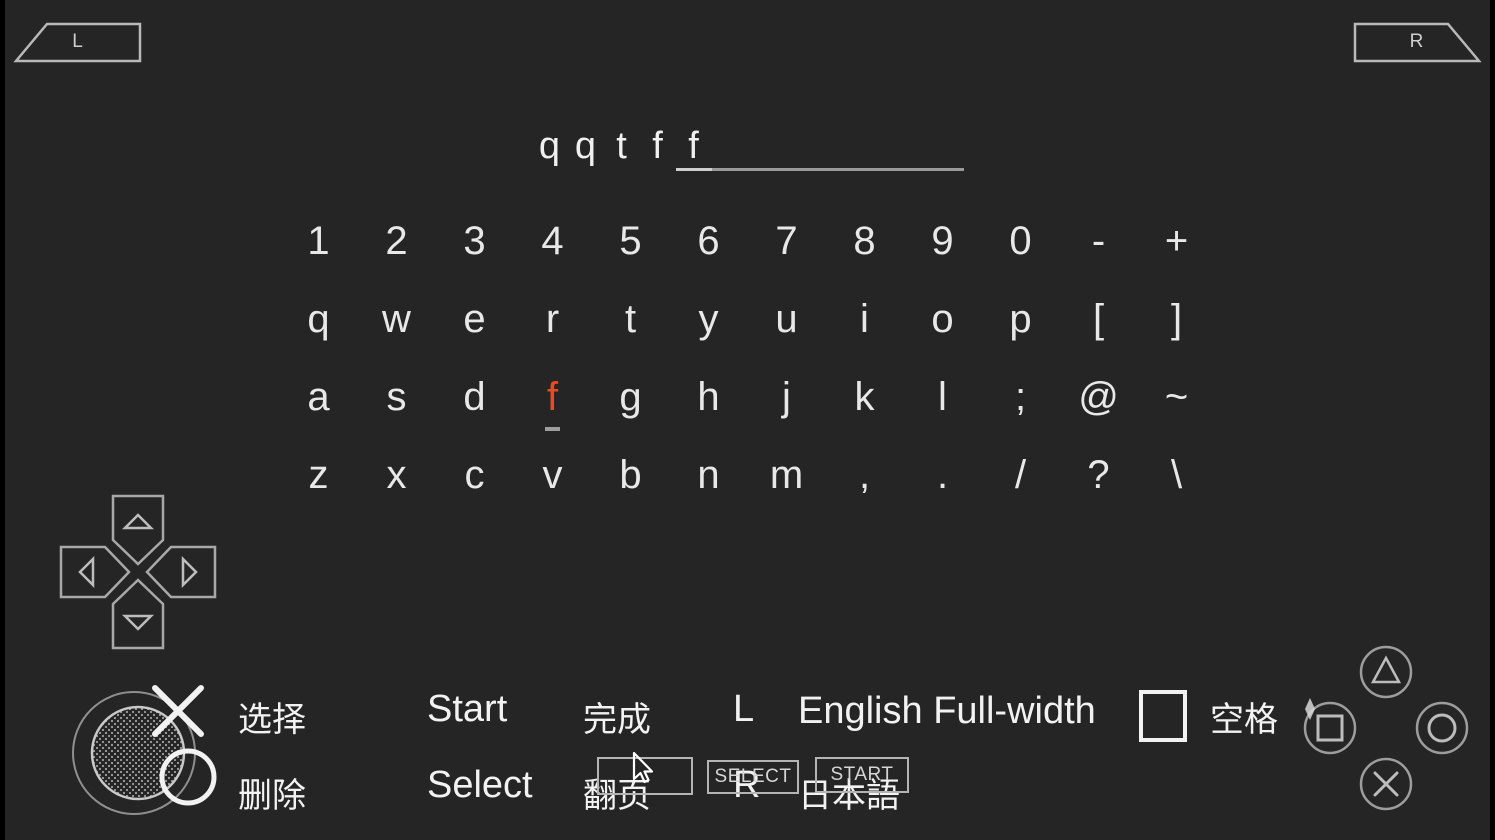  I want to click on key-label: q, so click(318, 319).